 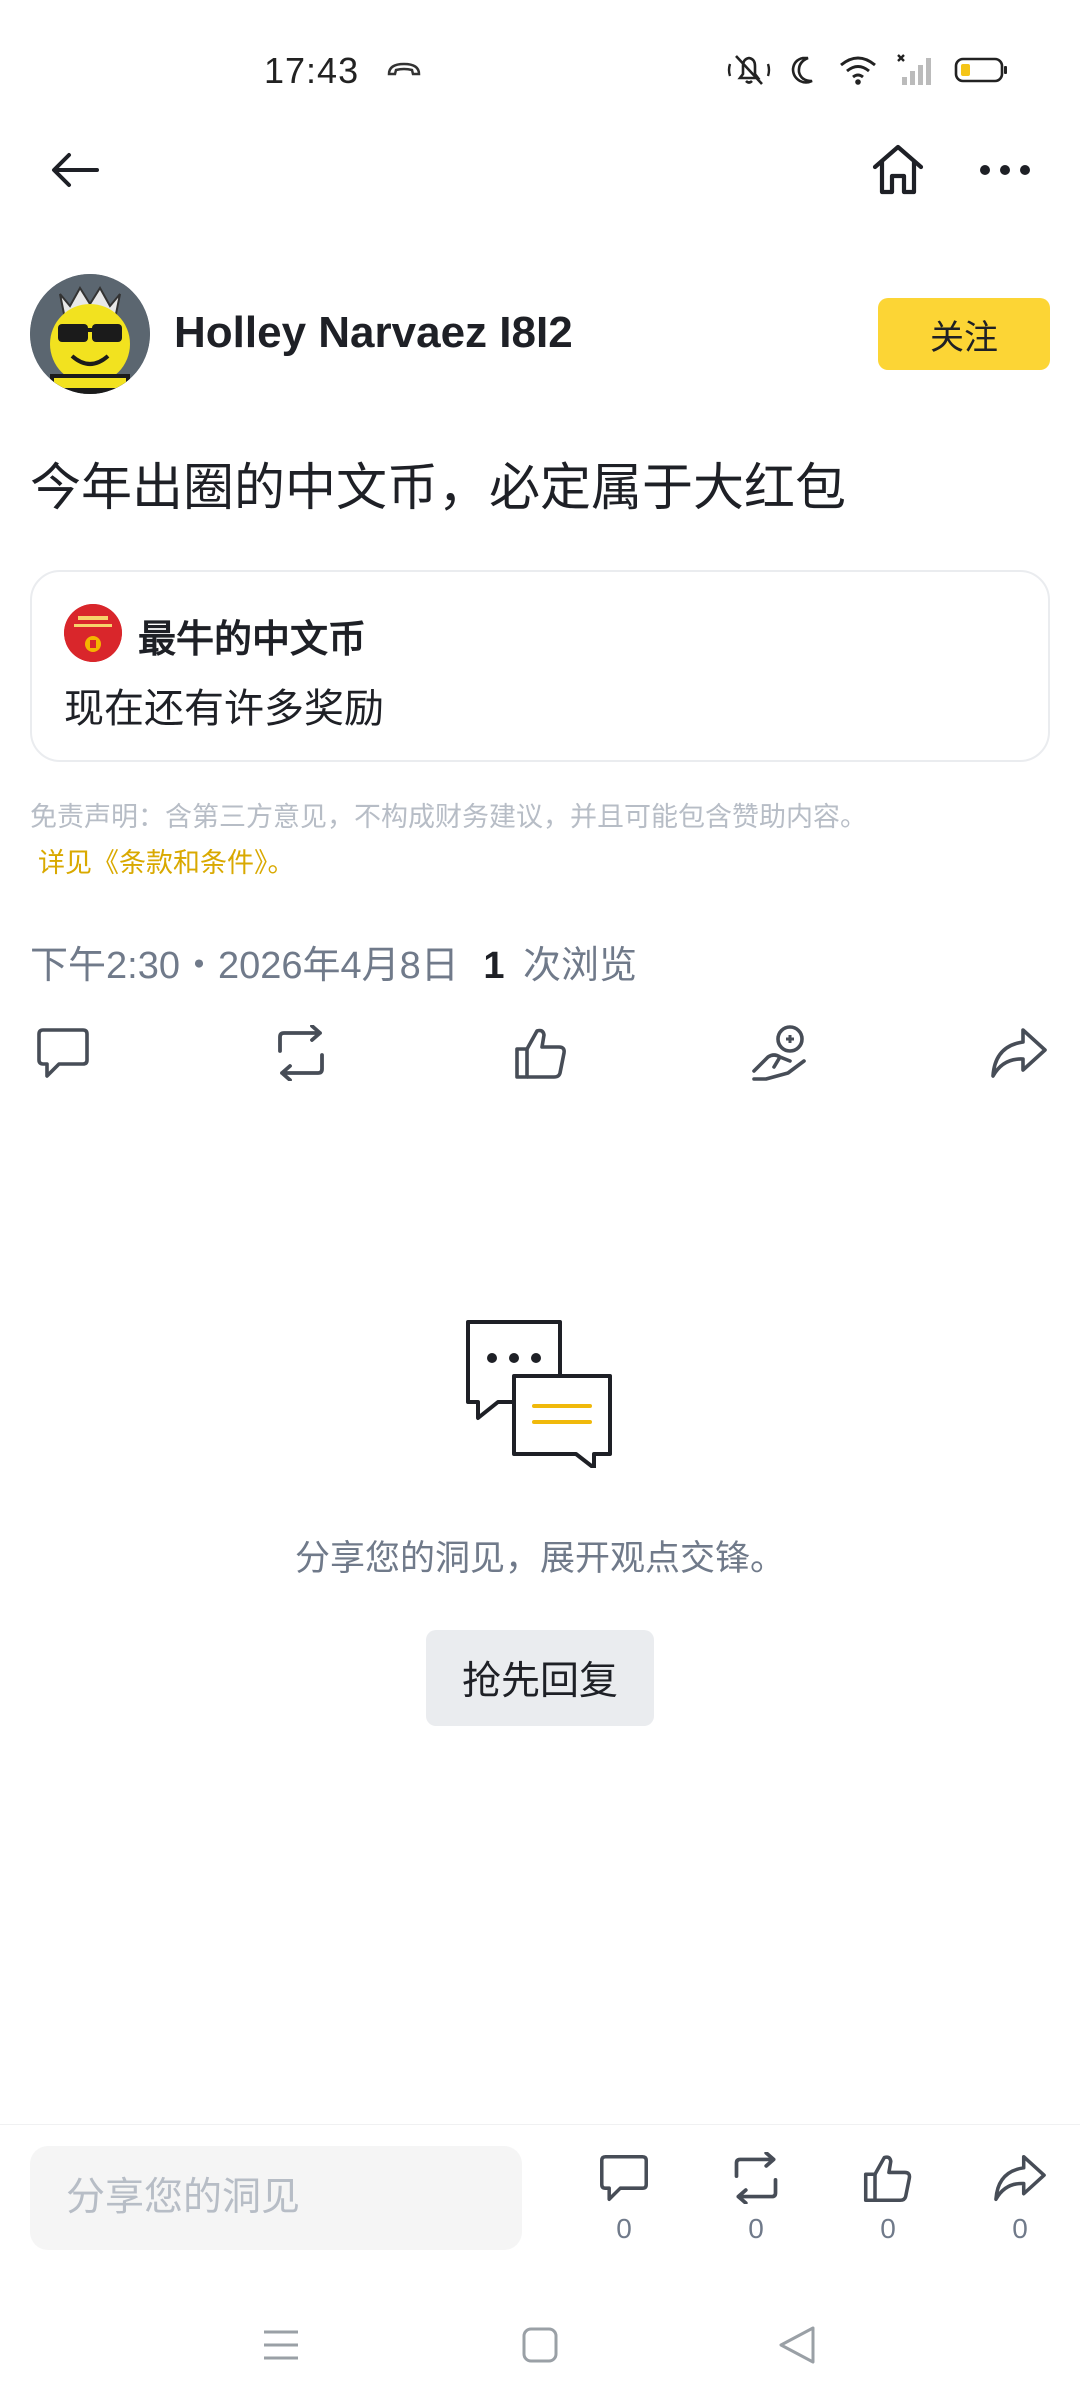 I want to click on like-count: 0, so click(x=888, y=2228).